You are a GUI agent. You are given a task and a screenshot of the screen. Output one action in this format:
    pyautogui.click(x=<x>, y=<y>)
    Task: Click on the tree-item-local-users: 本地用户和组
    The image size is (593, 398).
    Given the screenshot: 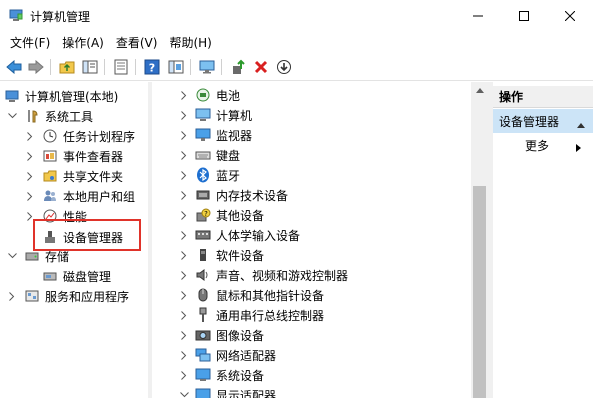 What is the action you would take?
    pyautogui.click(x=79, y=196)
    